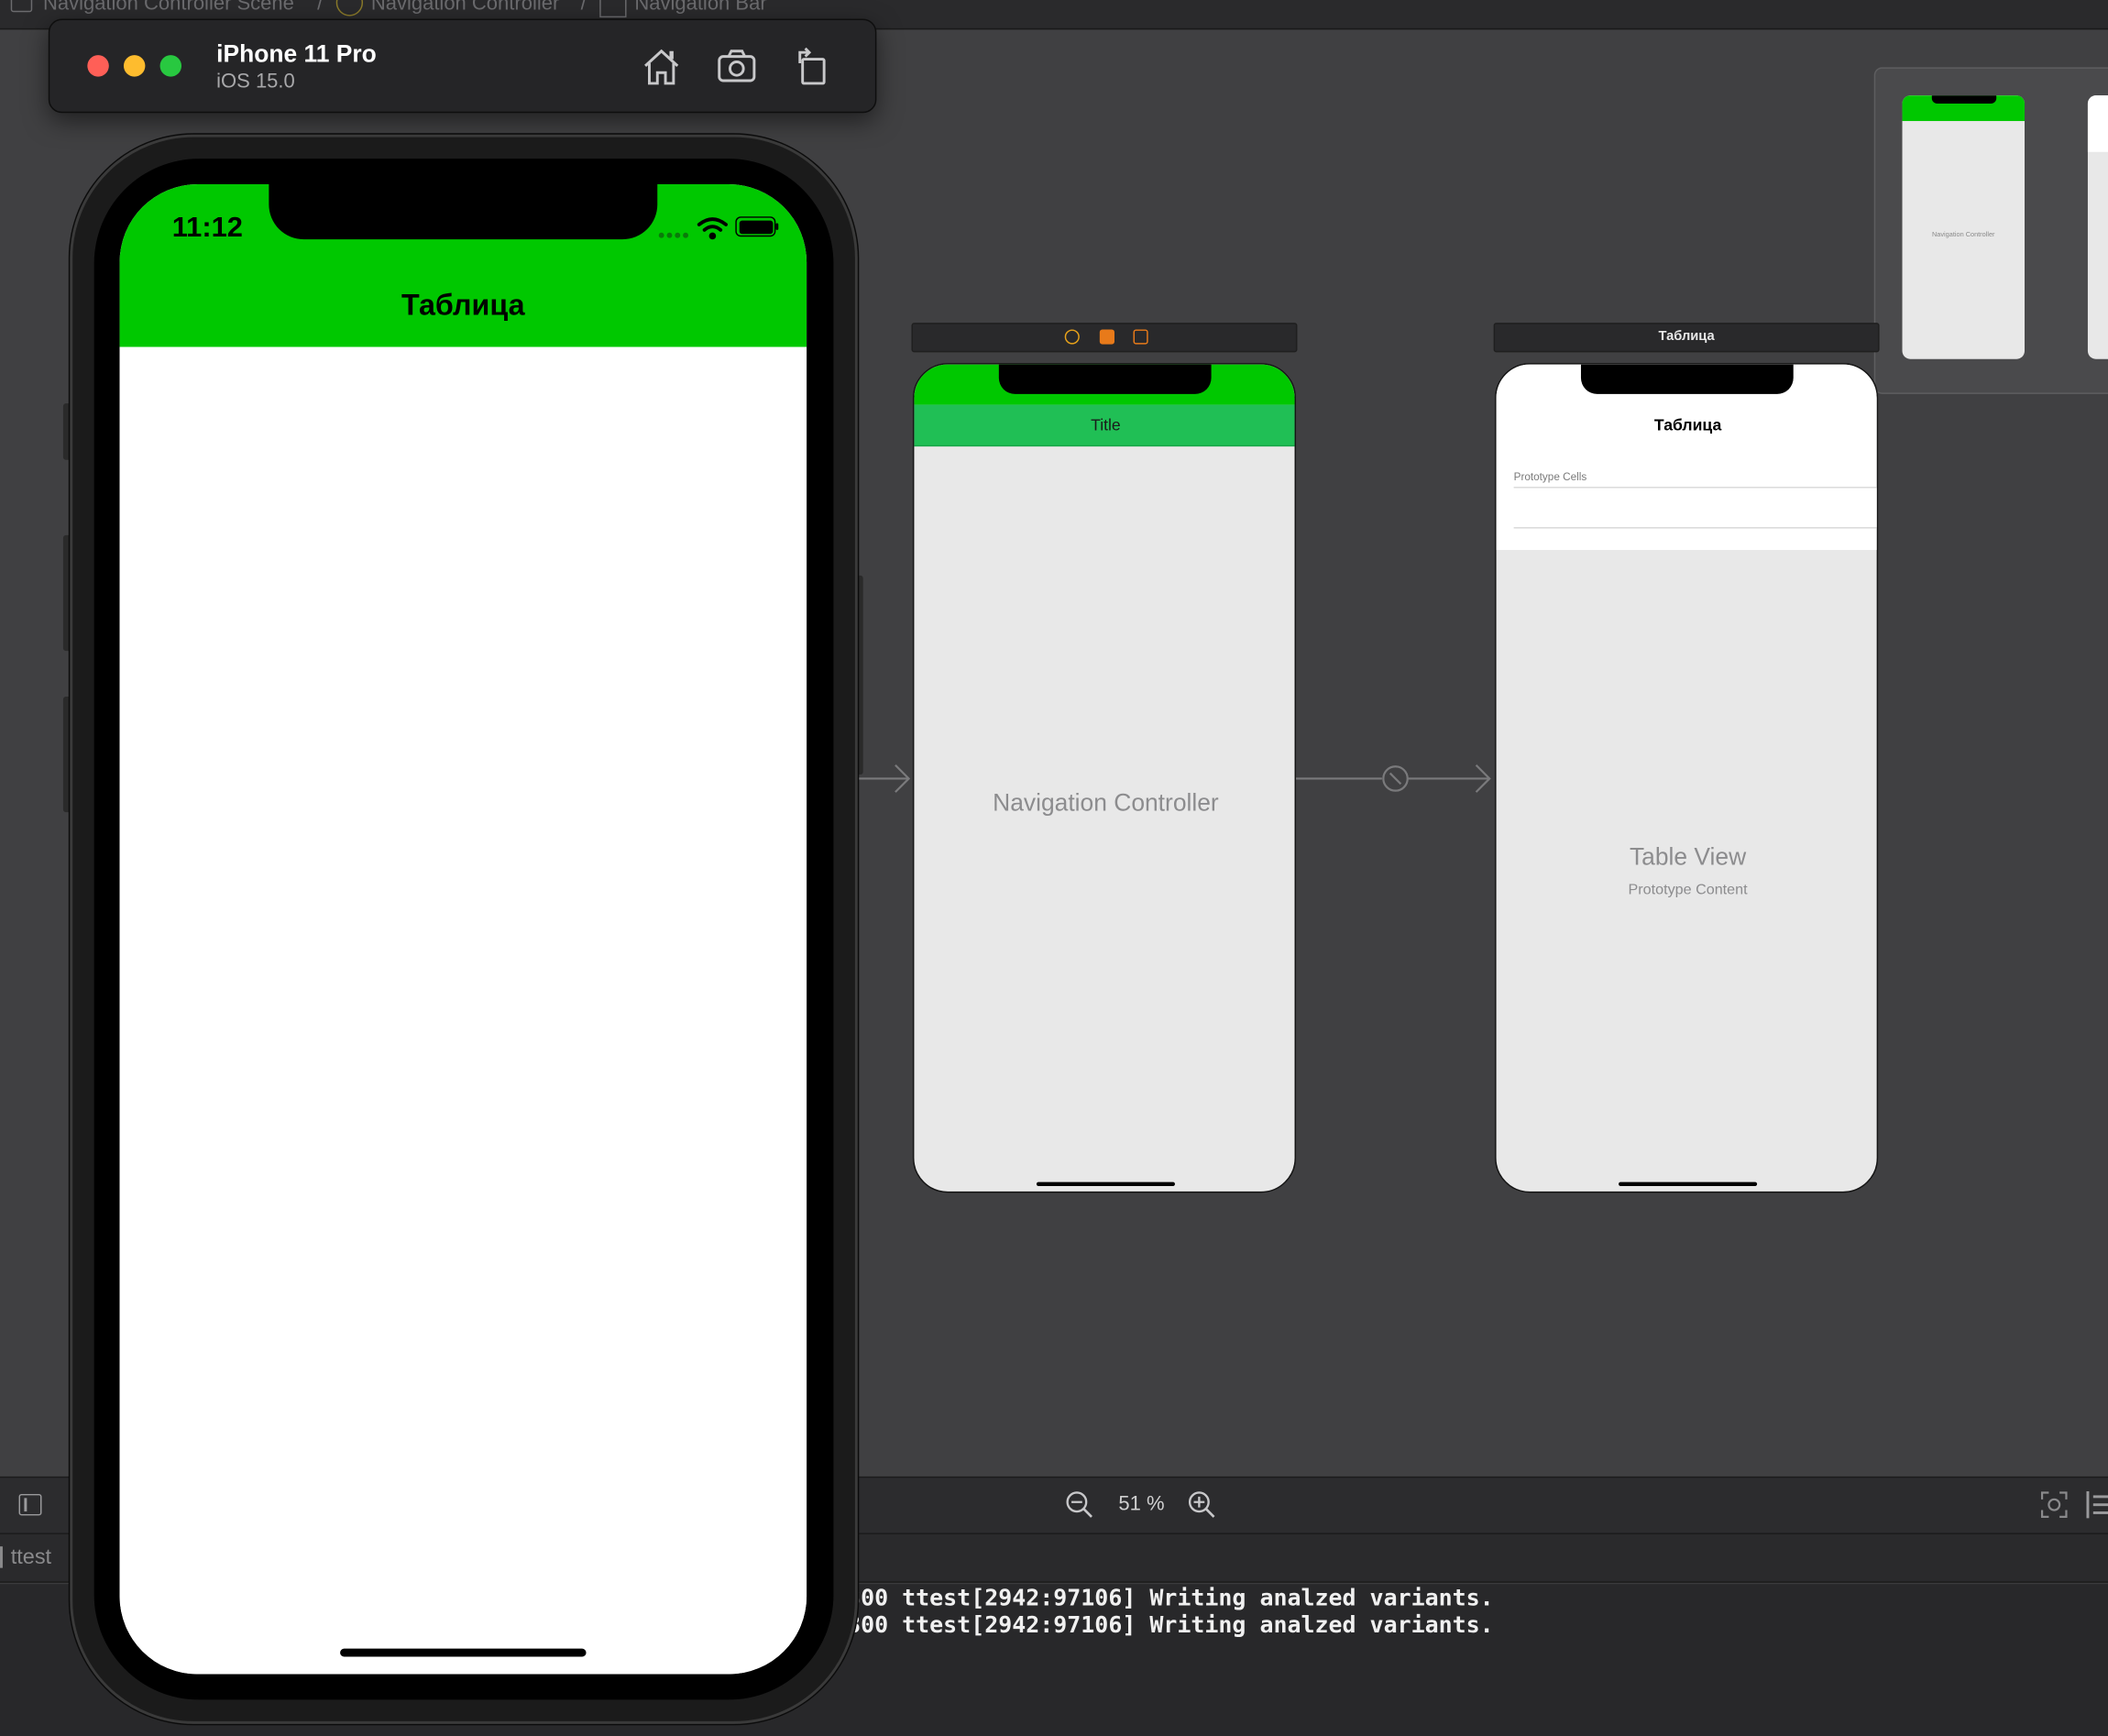 This screenshot has width=2108, height=1736. I want to click on prototype-cell, so click(1695, 508).